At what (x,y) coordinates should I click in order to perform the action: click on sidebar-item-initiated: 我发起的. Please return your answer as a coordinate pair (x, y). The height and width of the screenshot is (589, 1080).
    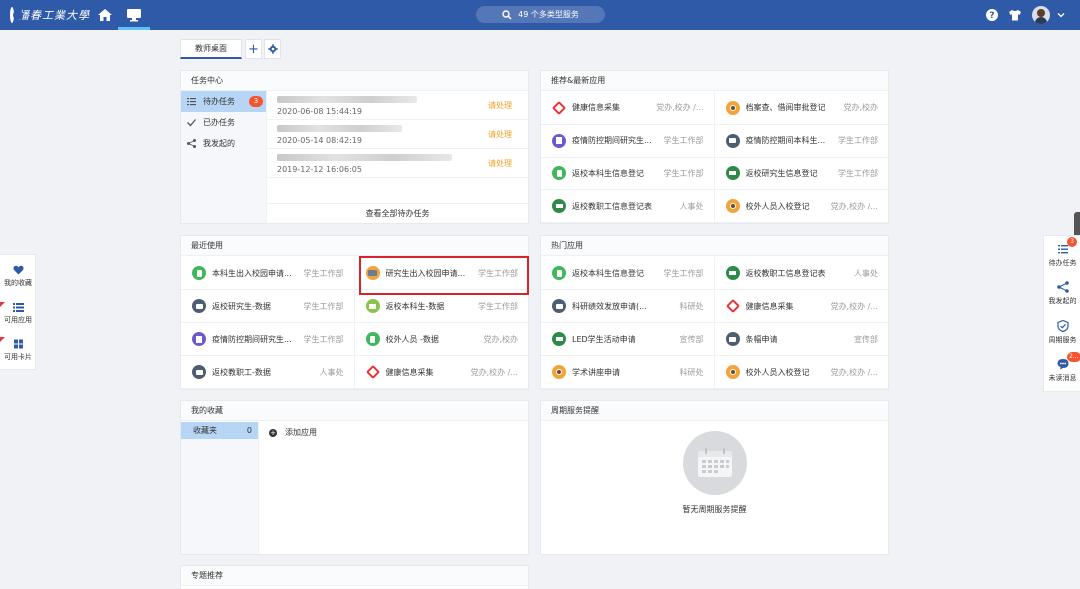
    Looking at the image, I should click on (223, 143).